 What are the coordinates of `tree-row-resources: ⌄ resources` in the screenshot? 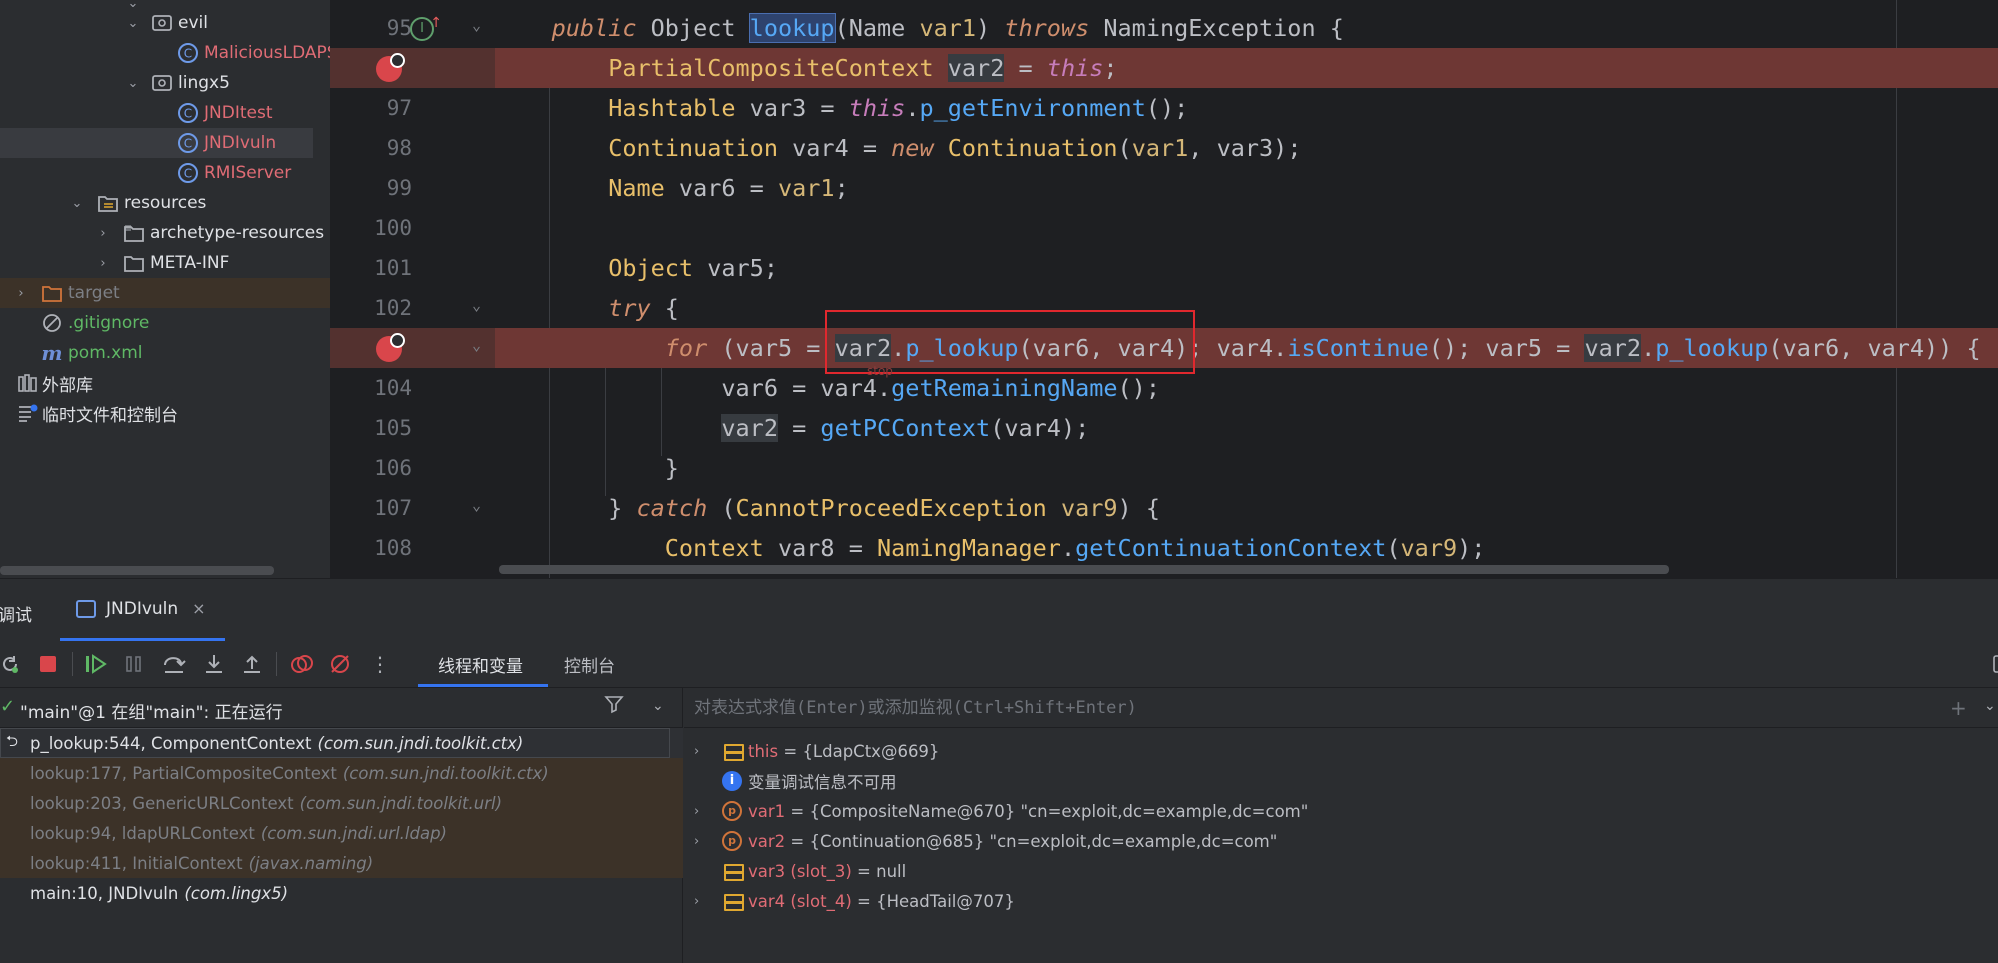 It's located at (165, 203).